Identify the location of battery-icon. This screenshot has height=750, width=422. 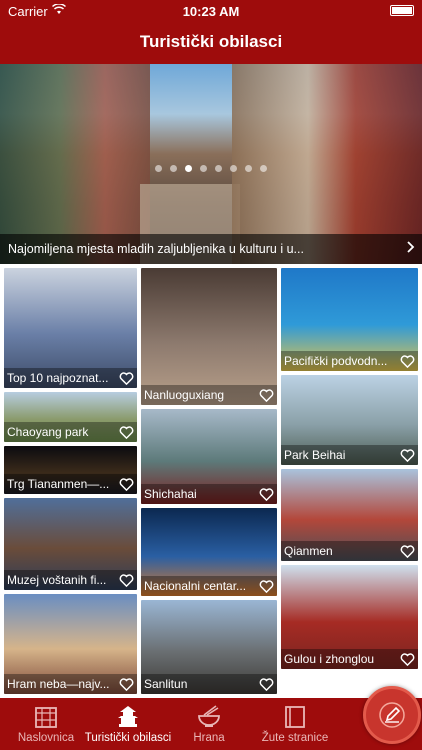
(402, 10).